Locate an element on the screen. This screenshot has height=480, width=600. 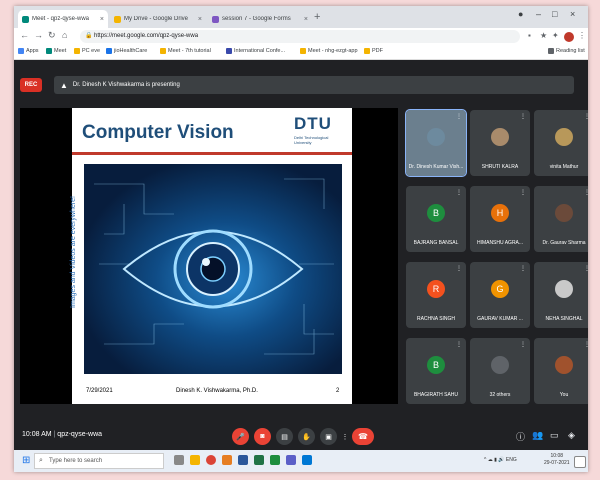
extensions-icon: ✦ is located at coordinates (555, 35).